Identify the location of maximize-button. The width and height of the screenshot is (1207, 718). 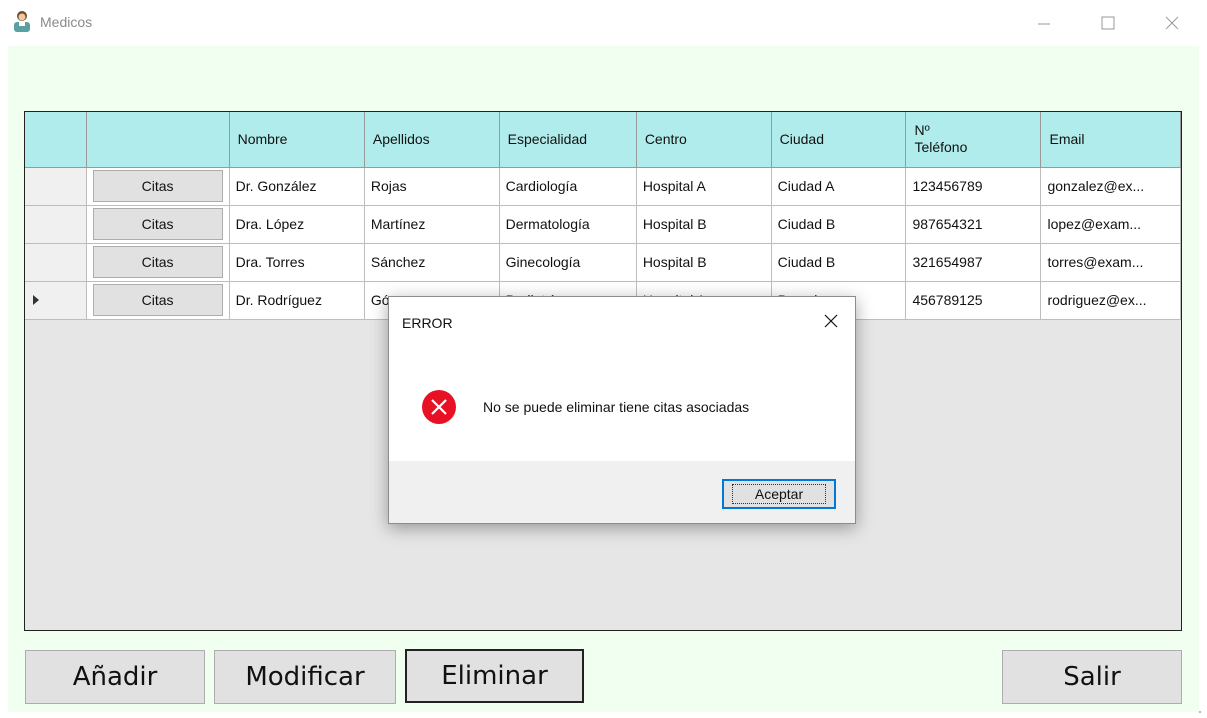
(1108, 23).